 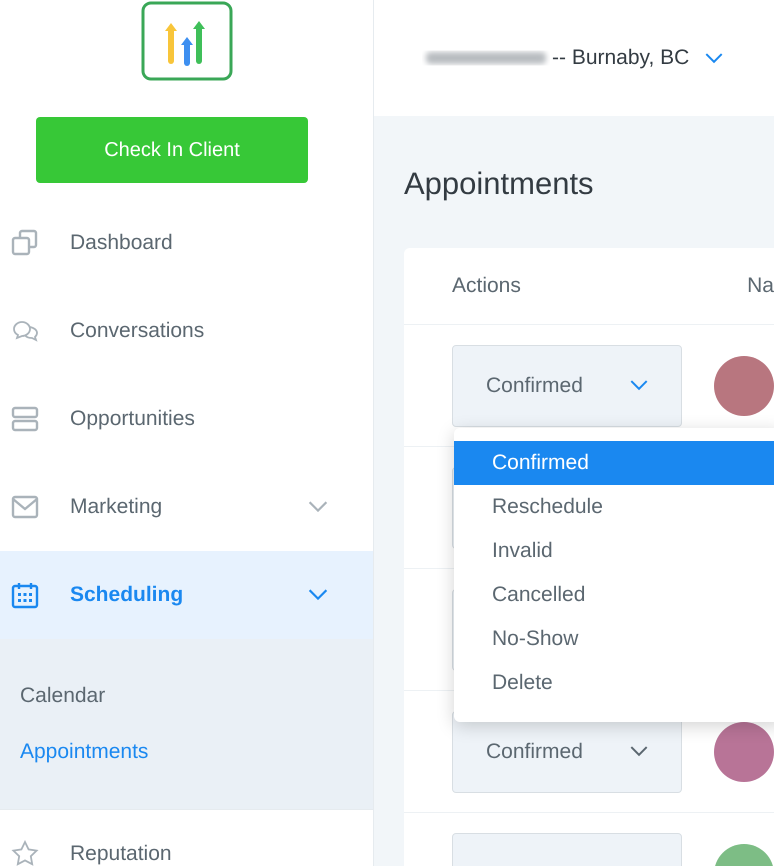 What do you see at coordinates (614, 463) in the screenshot?
I see `dropdown-option: Confirmed` at bounding box center [614, 463].